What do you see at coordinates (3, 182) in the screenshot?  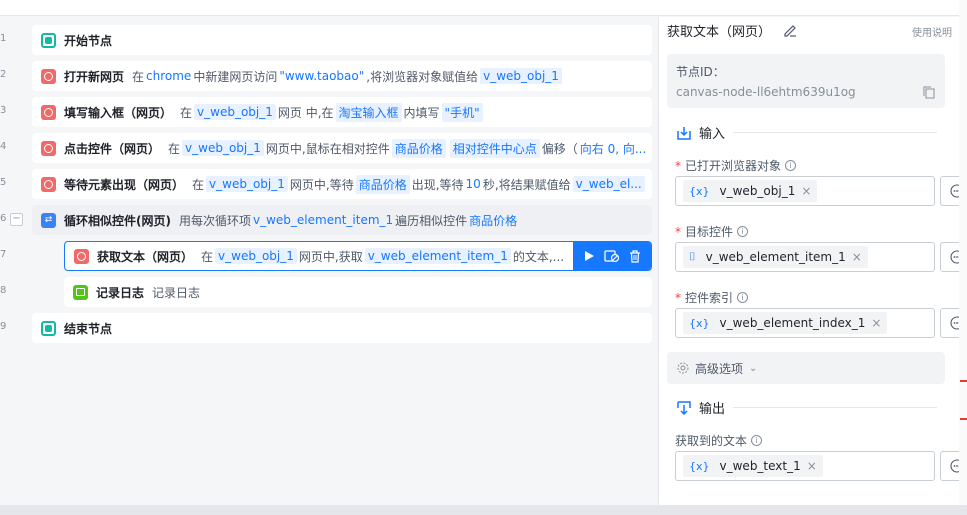 I see `line-number: 5` at bounding box center [3, 182].